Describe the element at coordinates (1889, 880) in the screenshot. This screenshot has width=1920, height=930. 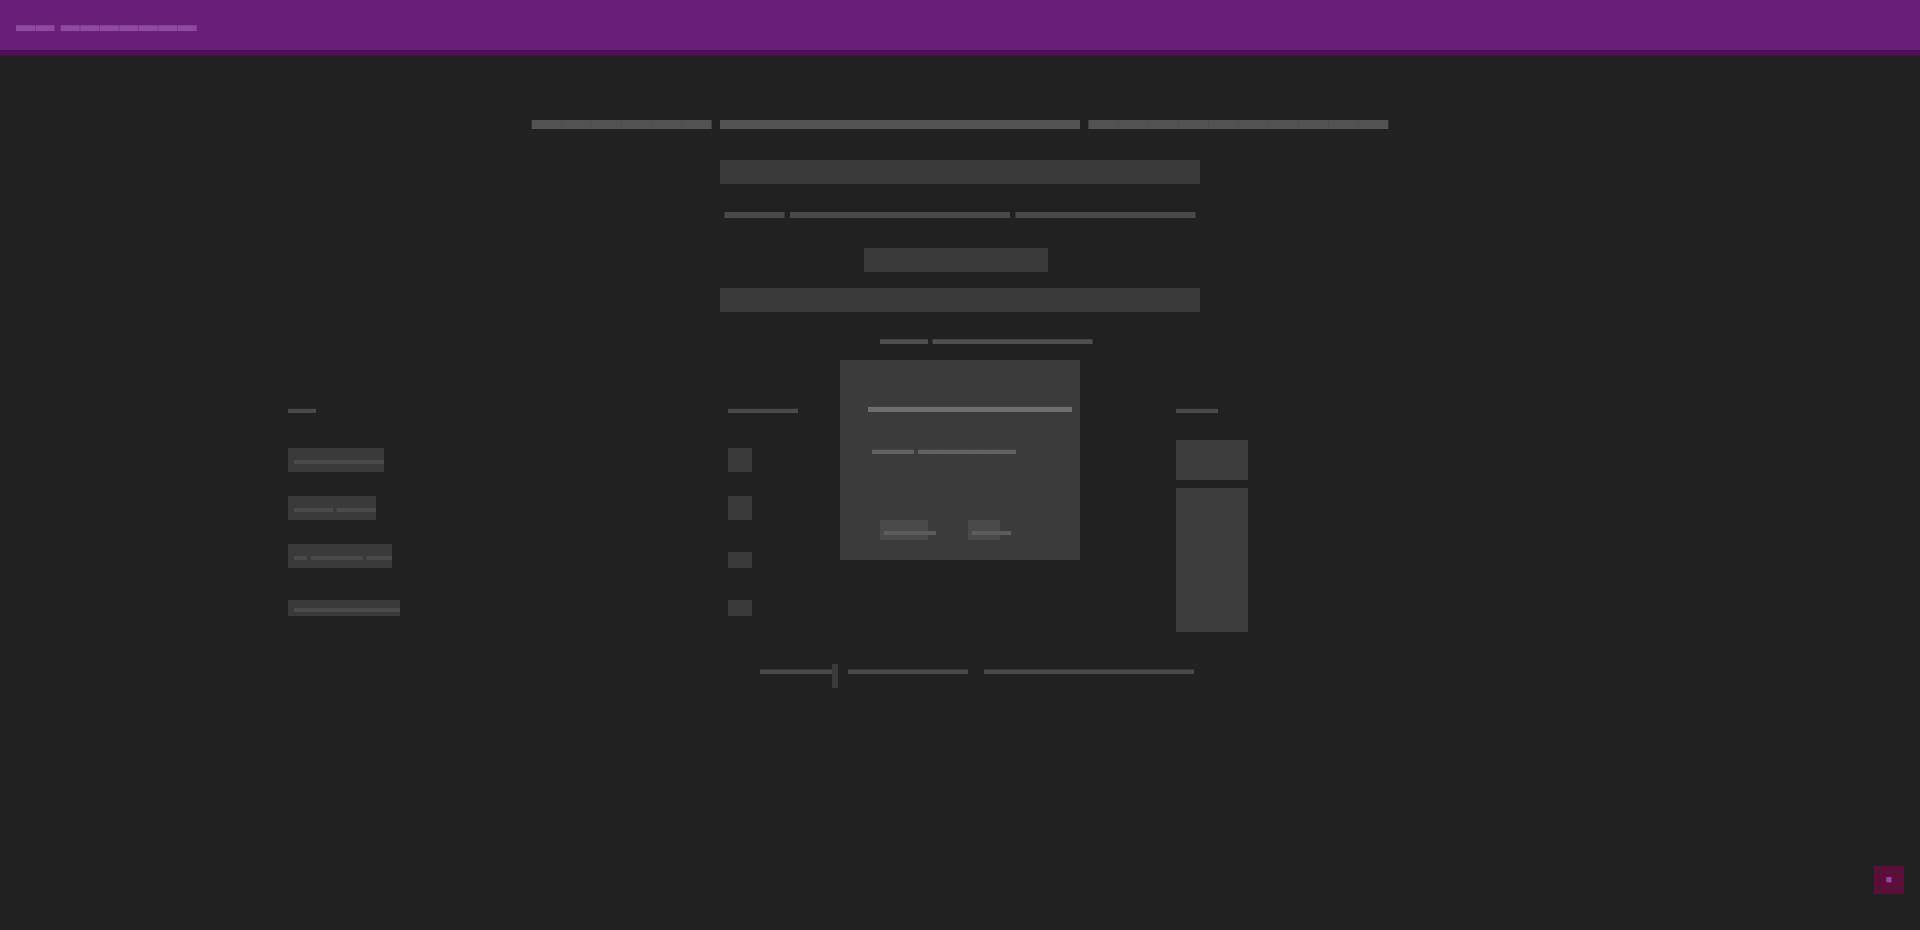
I see `square-icon: ■` at that location.